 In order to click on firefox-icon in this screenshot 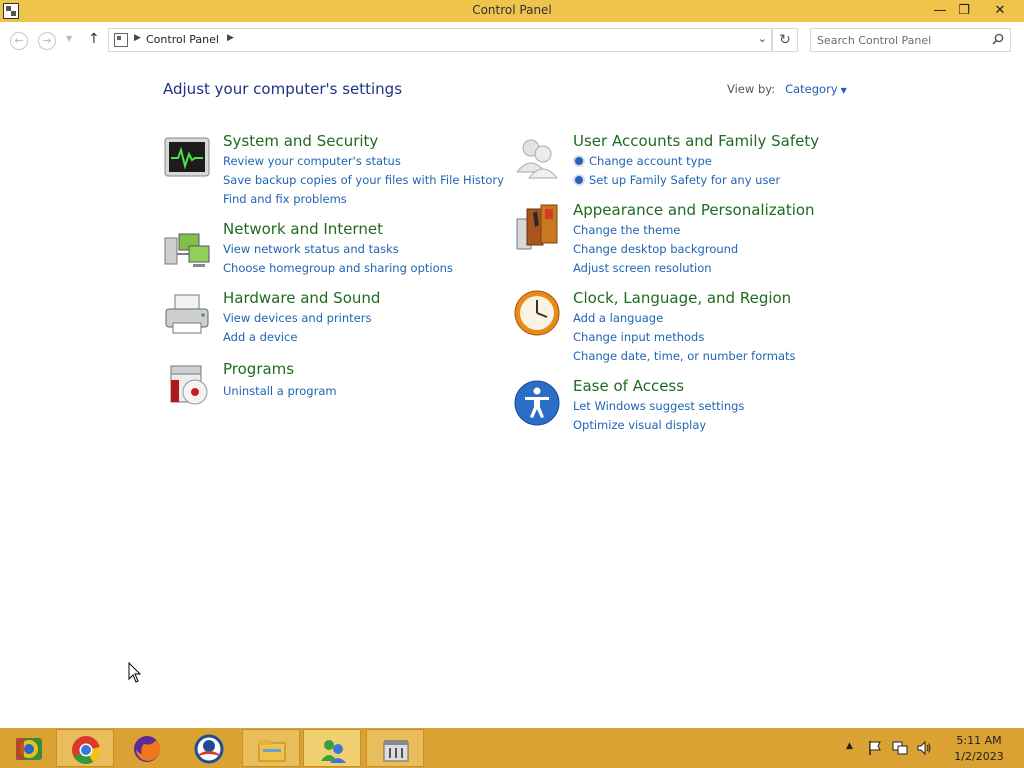, I will do `click(147, 749)`.